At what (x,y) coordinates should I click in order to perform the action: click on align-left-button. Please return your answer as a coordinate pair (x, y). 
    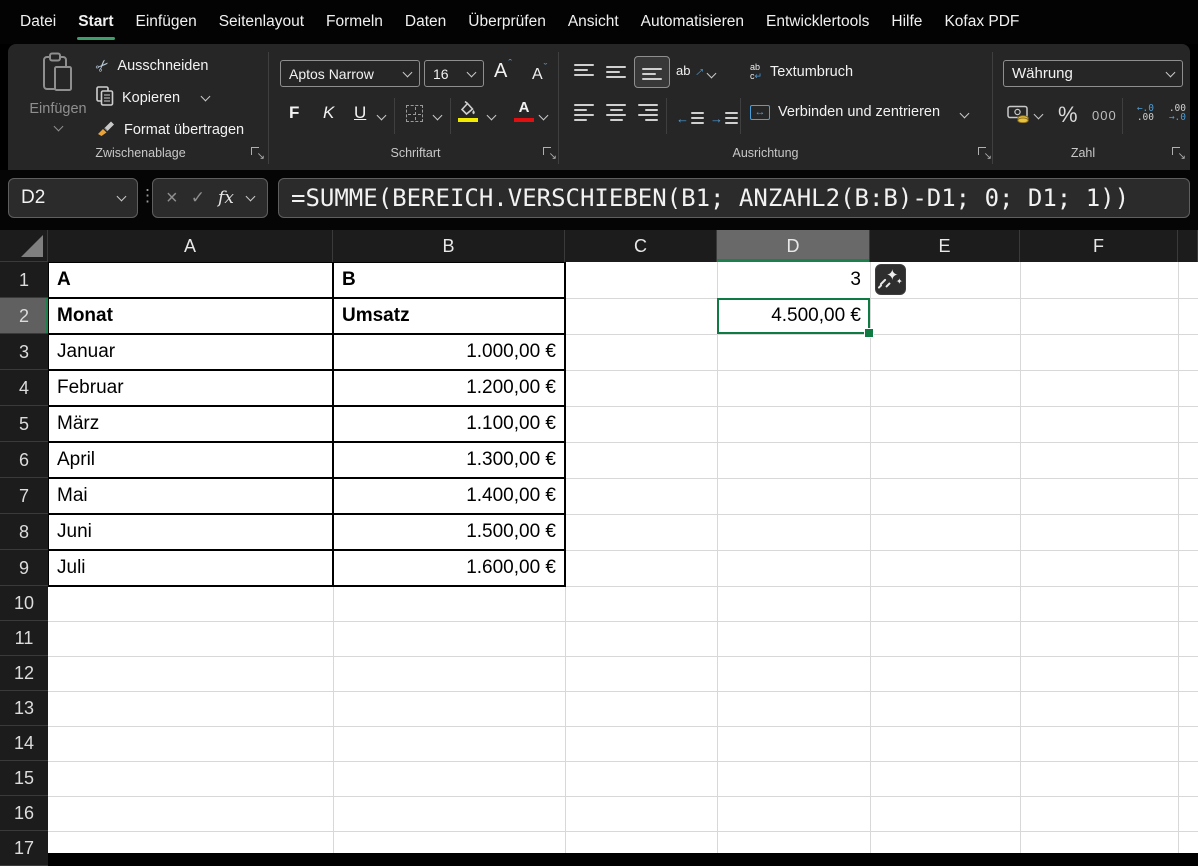
    Looking at the image, I should click on (584, 112).